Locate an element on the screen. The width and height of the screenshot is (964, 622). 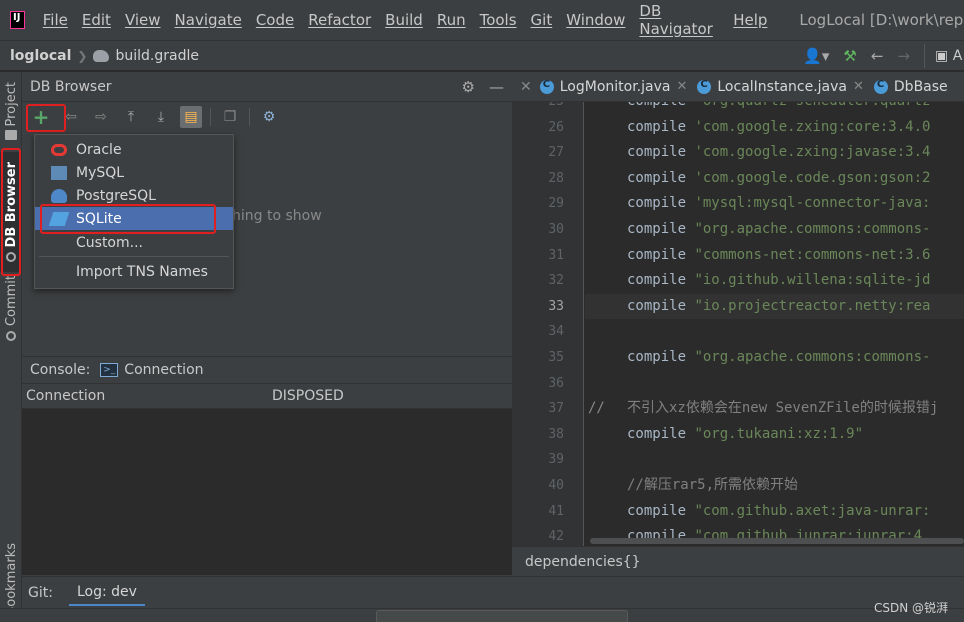
folder-icon is located at coordinates (11, 135).